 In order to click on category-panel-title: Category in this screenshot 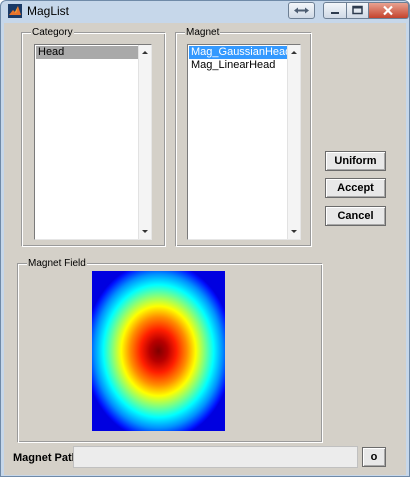, I will do `click(52, 33)`.